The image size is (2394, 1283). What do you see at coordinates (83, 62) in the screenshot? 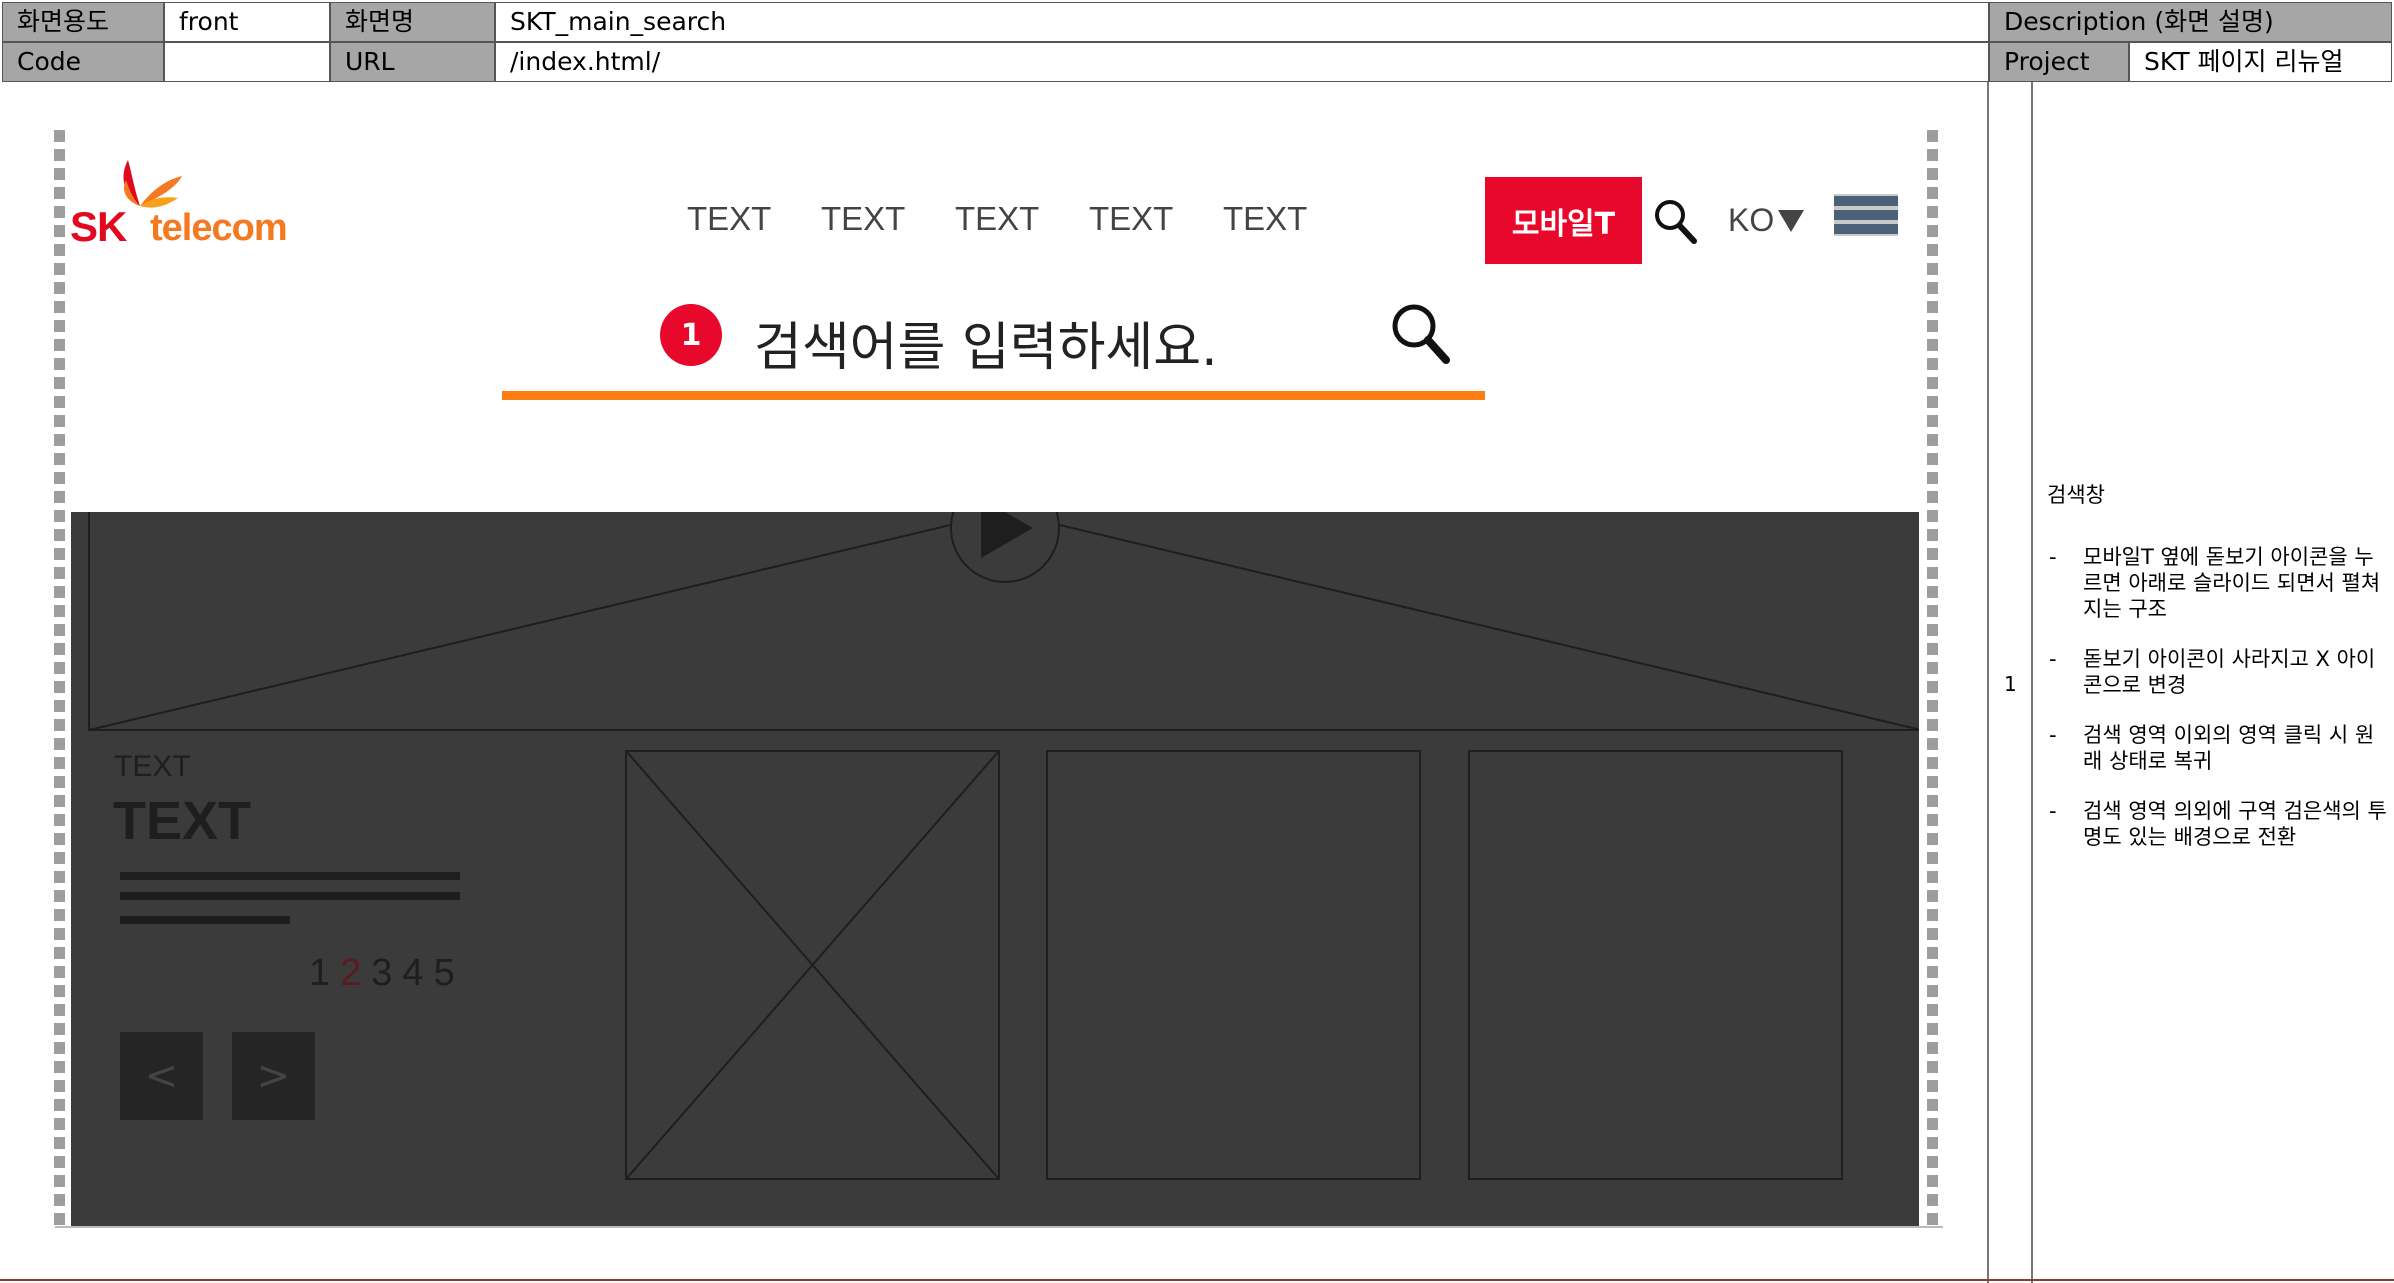
I see `code-label: Code` at bounding box center [83, 62].